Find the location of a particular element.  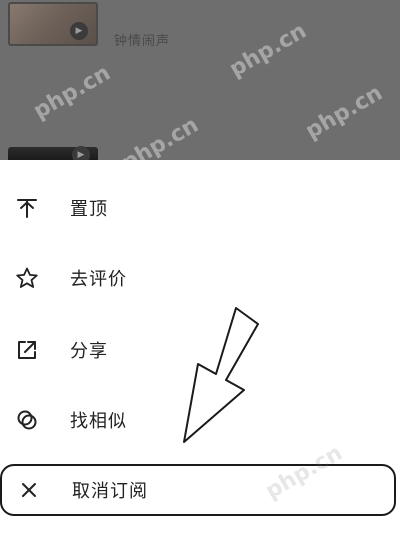

play-icon: ▶ is located at coordinates (79, 31).